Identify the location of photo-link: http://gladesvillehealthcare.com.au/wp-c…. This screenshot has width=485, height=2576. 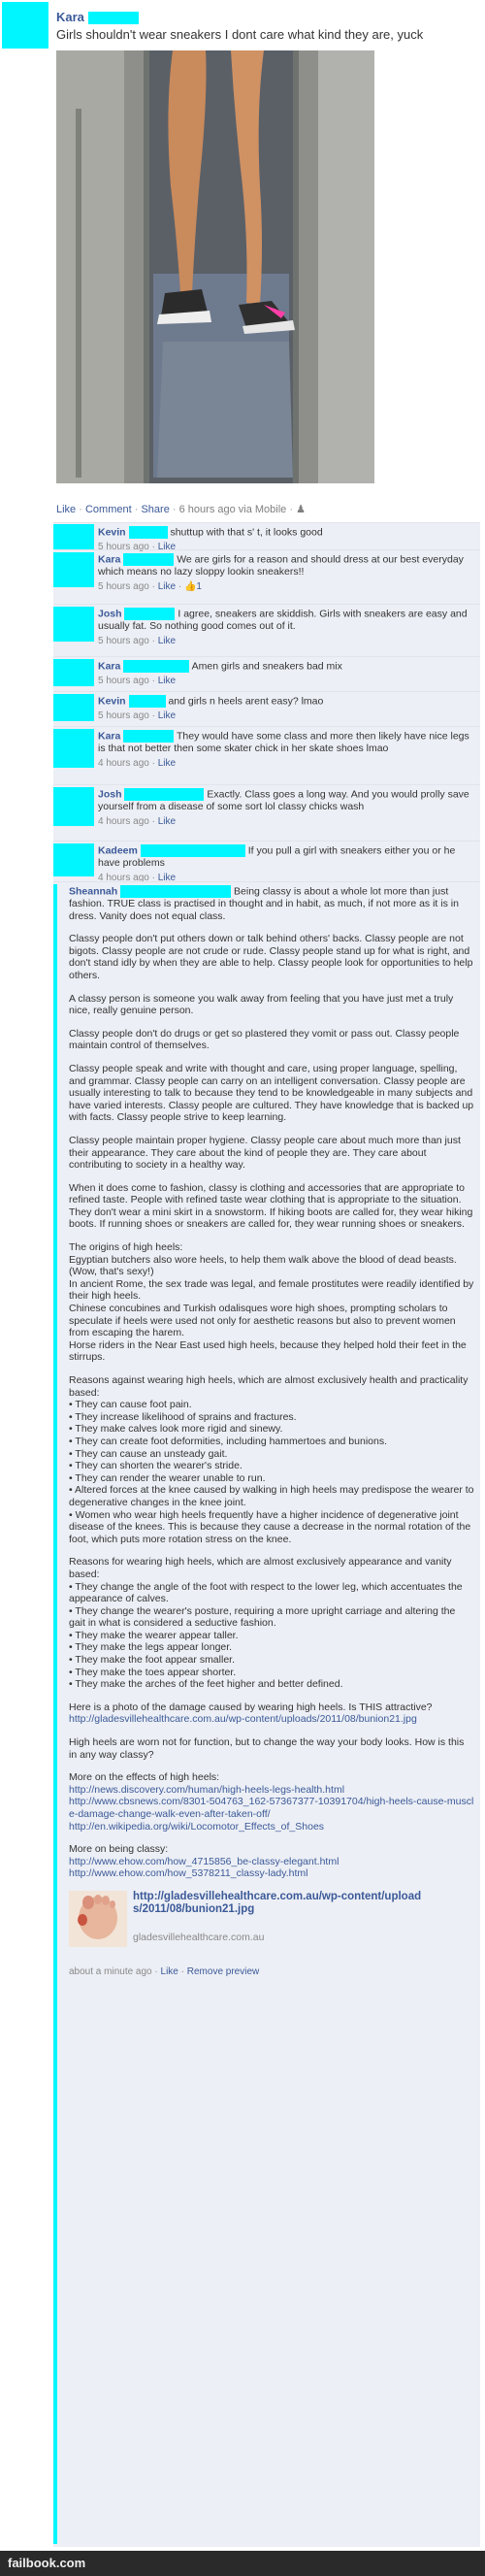
(243, 1719).